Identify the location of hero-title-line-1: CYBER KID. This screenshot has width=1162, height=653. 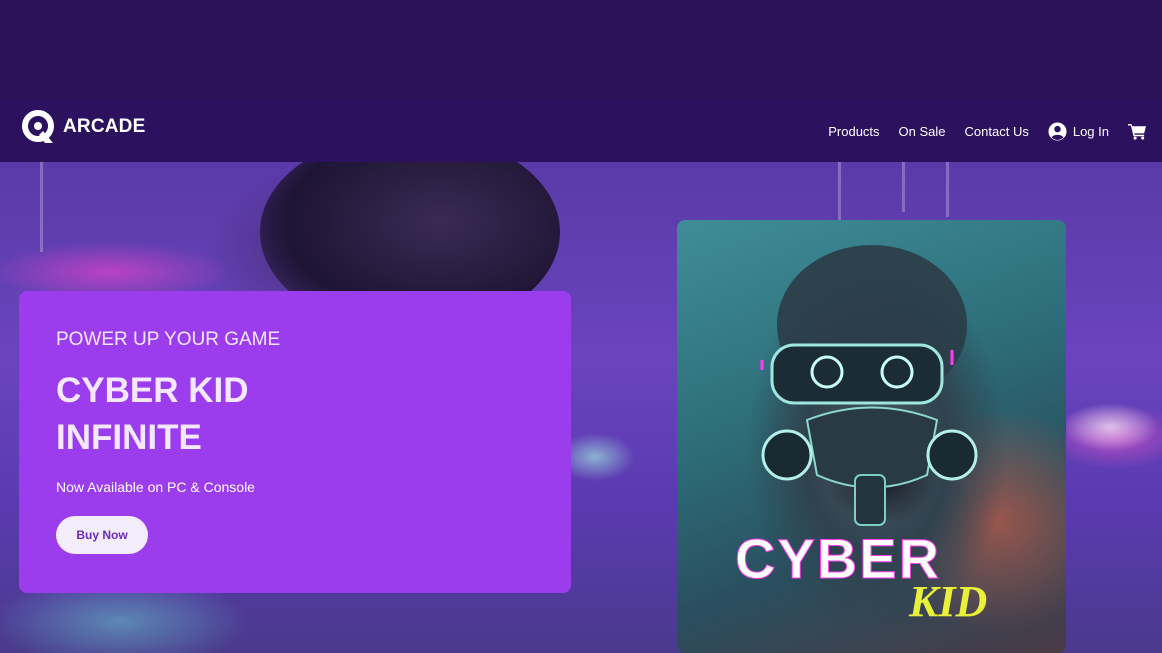
(152, 390).